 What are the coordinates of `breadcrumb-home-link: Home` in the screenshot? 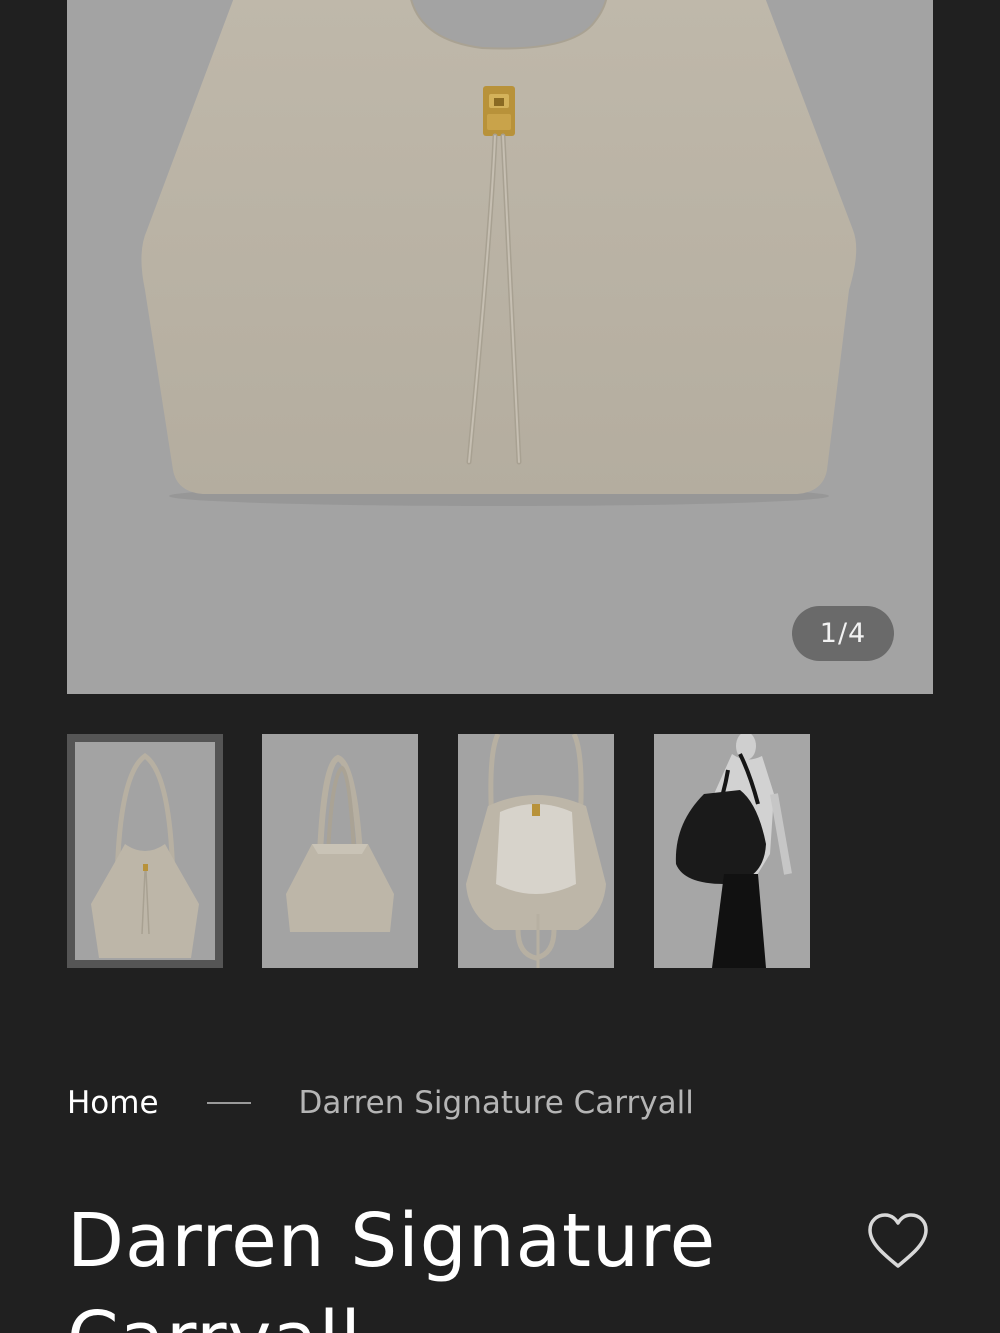 It's located at (113, 1103).